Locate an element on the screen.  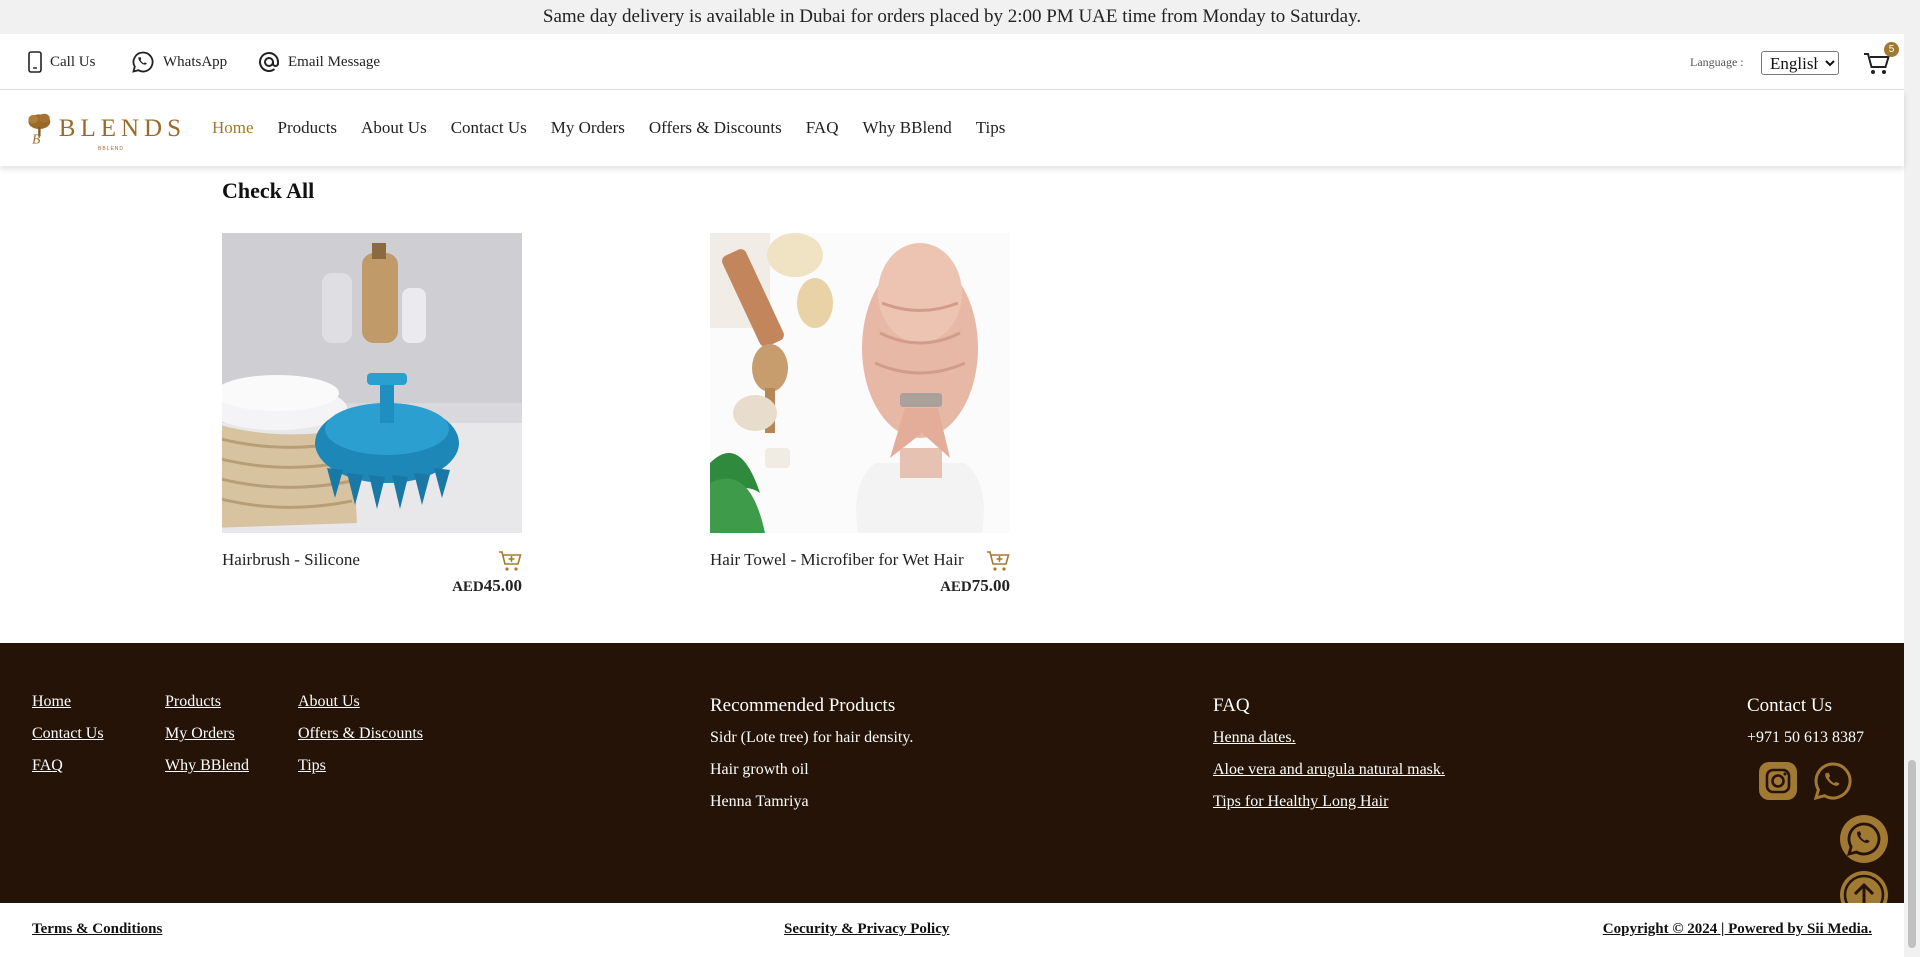
product-card: Hairbrush - Silicone AED45.00 is located at coordinates (372, 414).